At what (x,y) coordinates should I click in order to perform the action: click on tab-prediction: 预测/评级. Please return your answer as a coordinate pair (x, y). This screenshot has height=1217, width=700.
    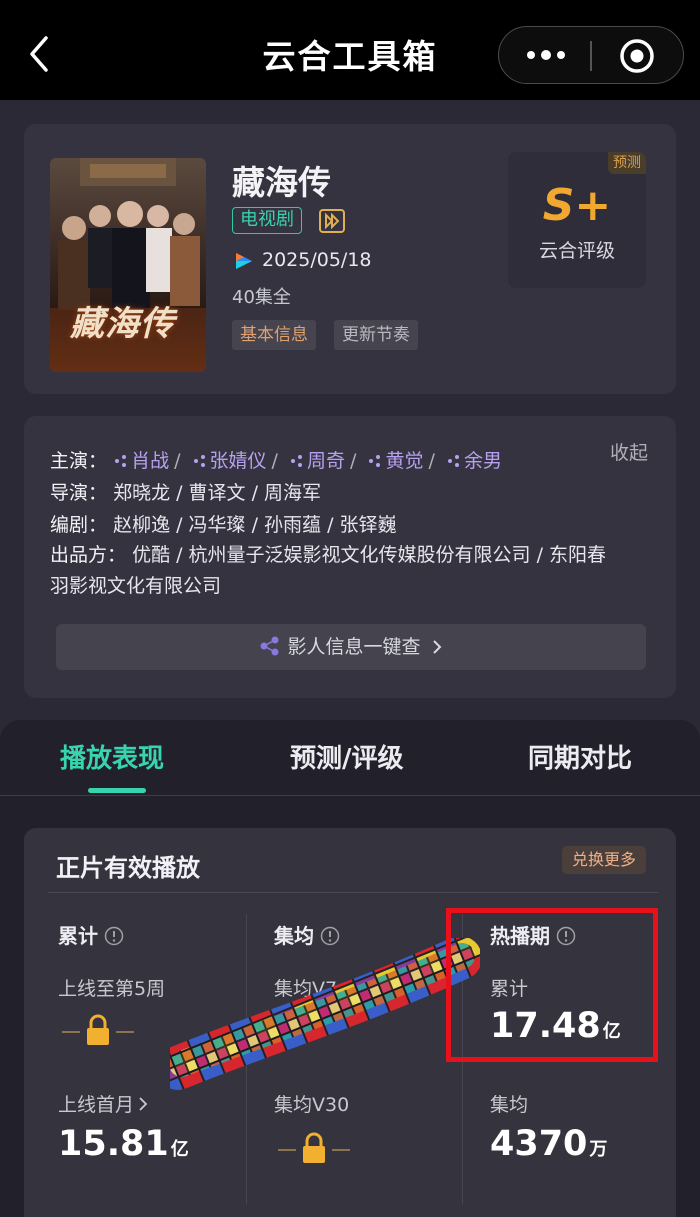
    Looking at the image, I should click on (347, 756).